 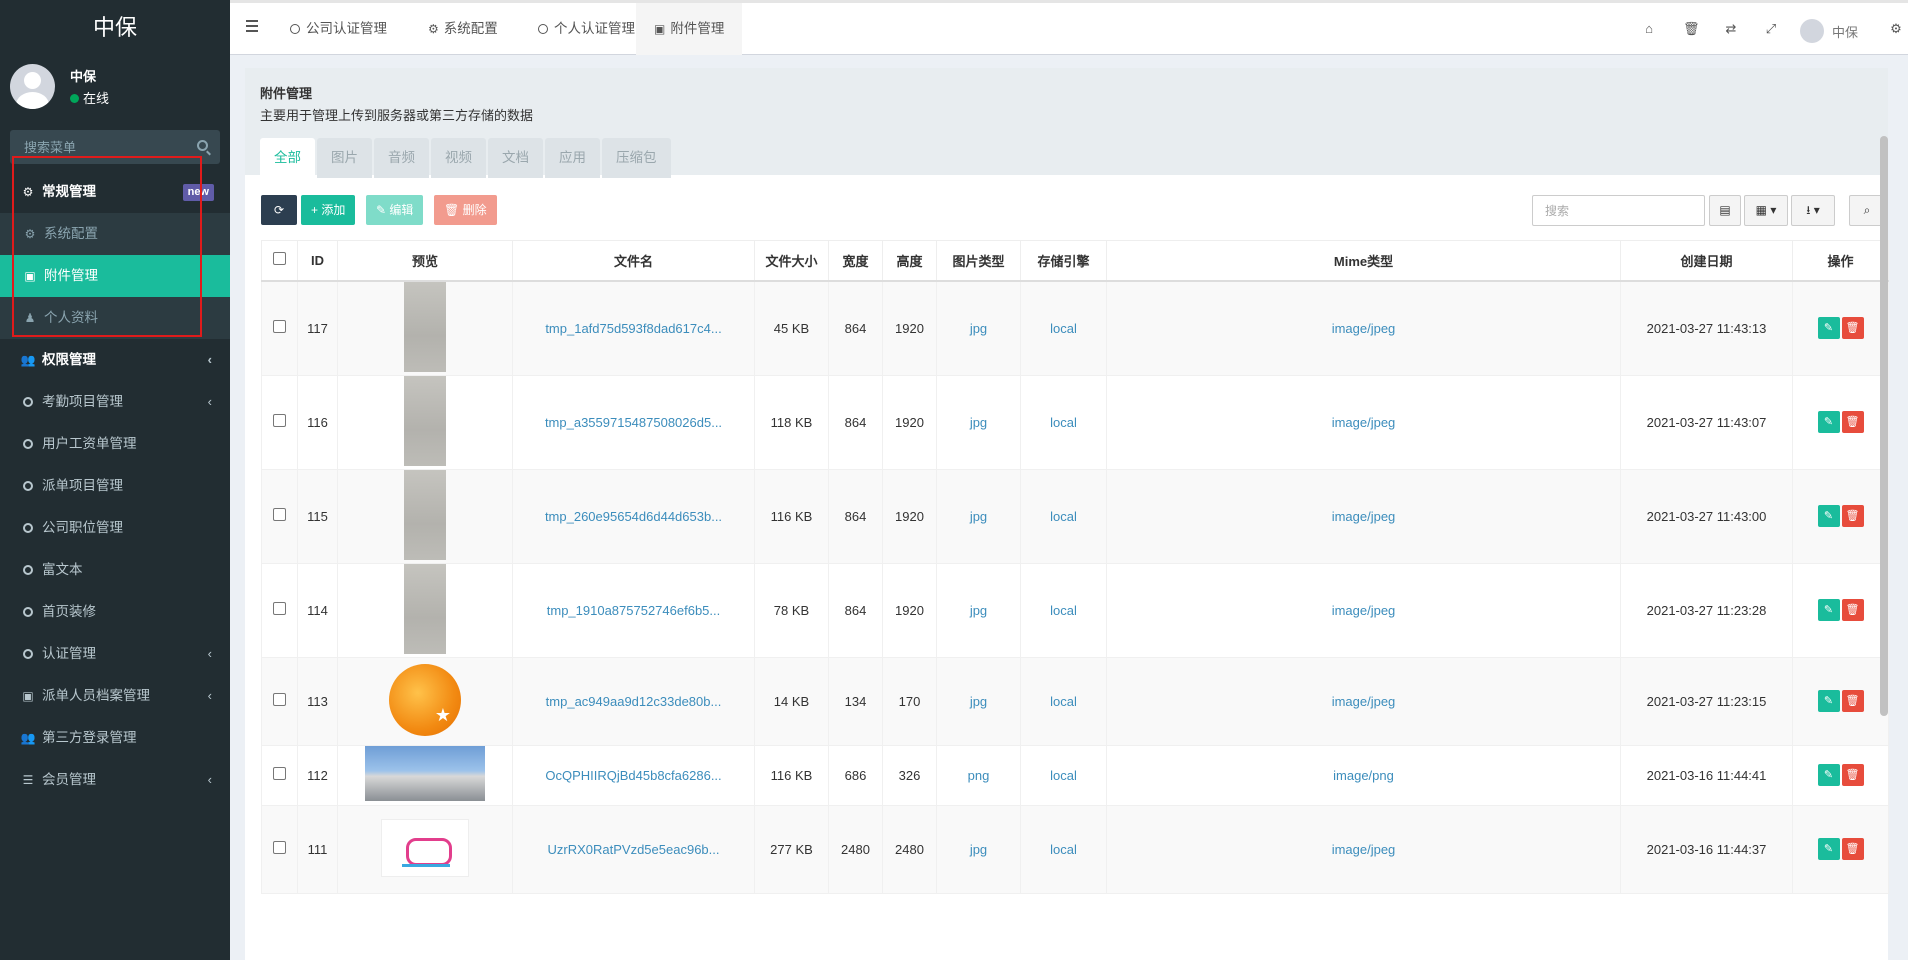 What do you see at coordinates (115, 486) in the screenshot?
I see `sidebar-item-7: 派单项目管理` at bounding box center [115, 486].